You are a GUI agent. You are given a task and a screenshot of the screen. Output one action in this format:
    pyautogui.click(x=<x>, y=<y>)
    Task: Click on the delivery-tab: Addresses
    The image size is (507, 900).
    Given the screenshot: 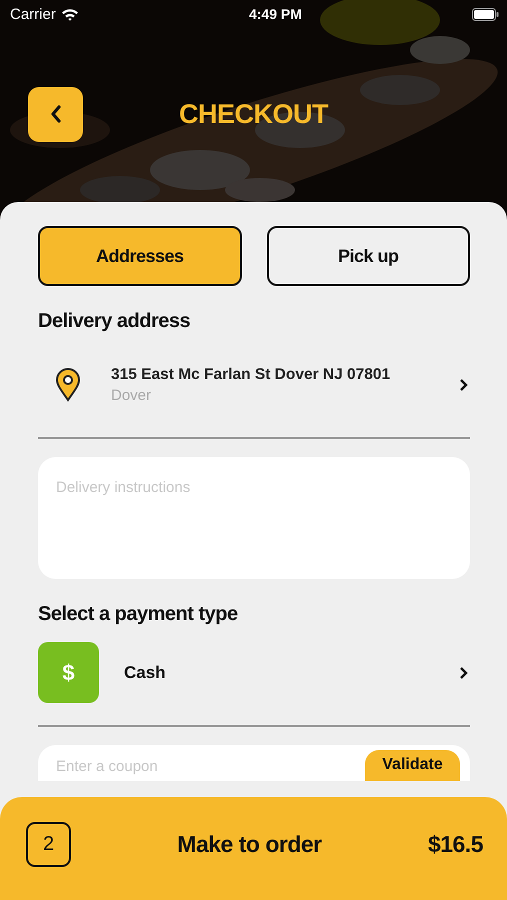 What is the action you would take?
    pyautogui.click(x=140, y=256)
    